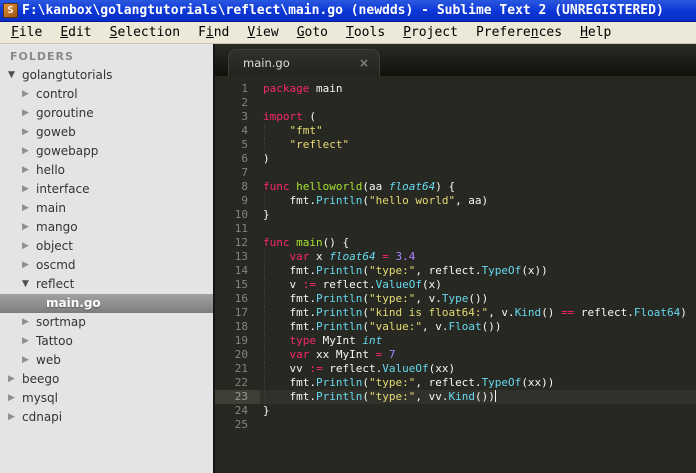  Describe the element at coordinates (10, 10) in the screenshot. I see `sublime-app-icon: S` at that location.